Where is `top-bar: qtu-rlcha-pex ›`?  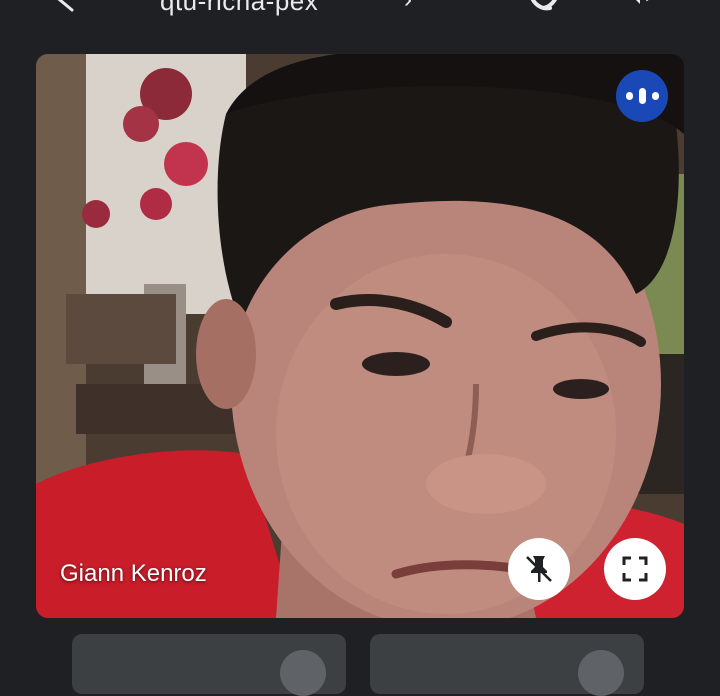
top-bar: qtu-rlcha-pex › is located at coordinates (360, 20).